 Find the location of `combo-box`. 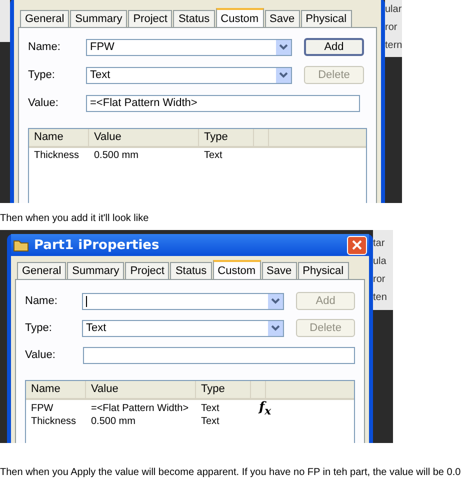

combo-box is located at coordinates (183, 301).